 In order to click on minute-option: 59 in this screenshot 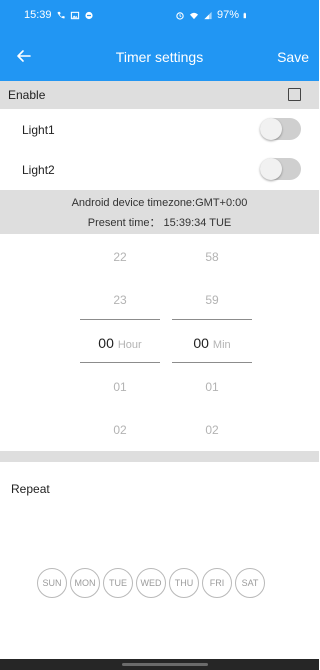, I will do `click(212, 300)`.